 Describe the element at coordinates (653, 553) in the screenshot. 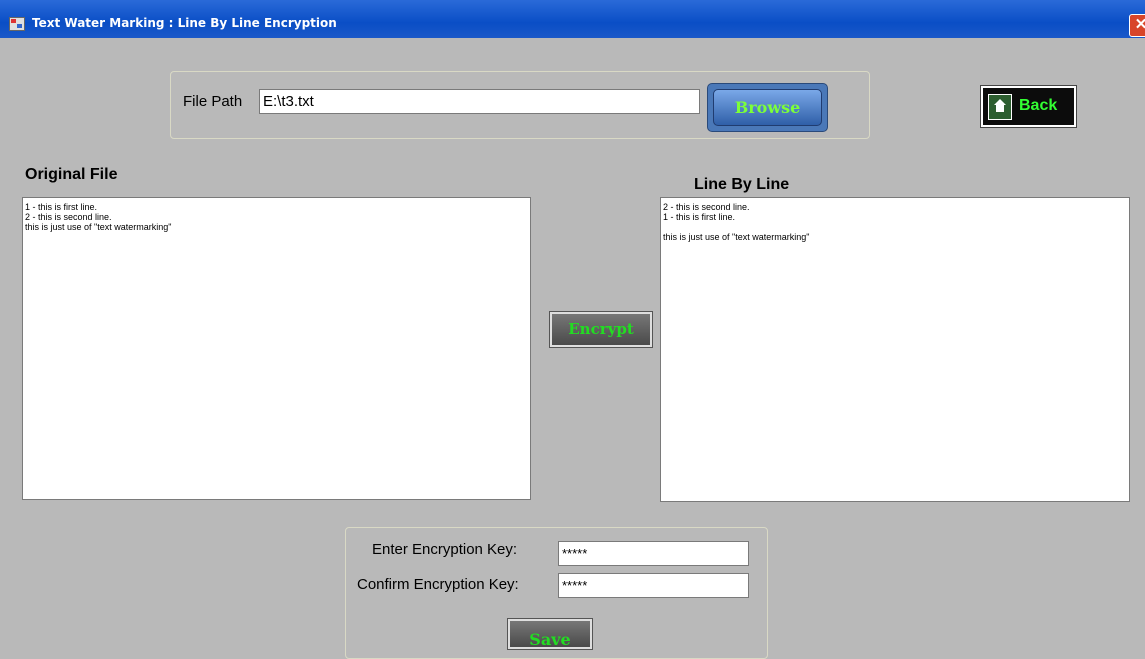

I see `enter-key-input` at that location.